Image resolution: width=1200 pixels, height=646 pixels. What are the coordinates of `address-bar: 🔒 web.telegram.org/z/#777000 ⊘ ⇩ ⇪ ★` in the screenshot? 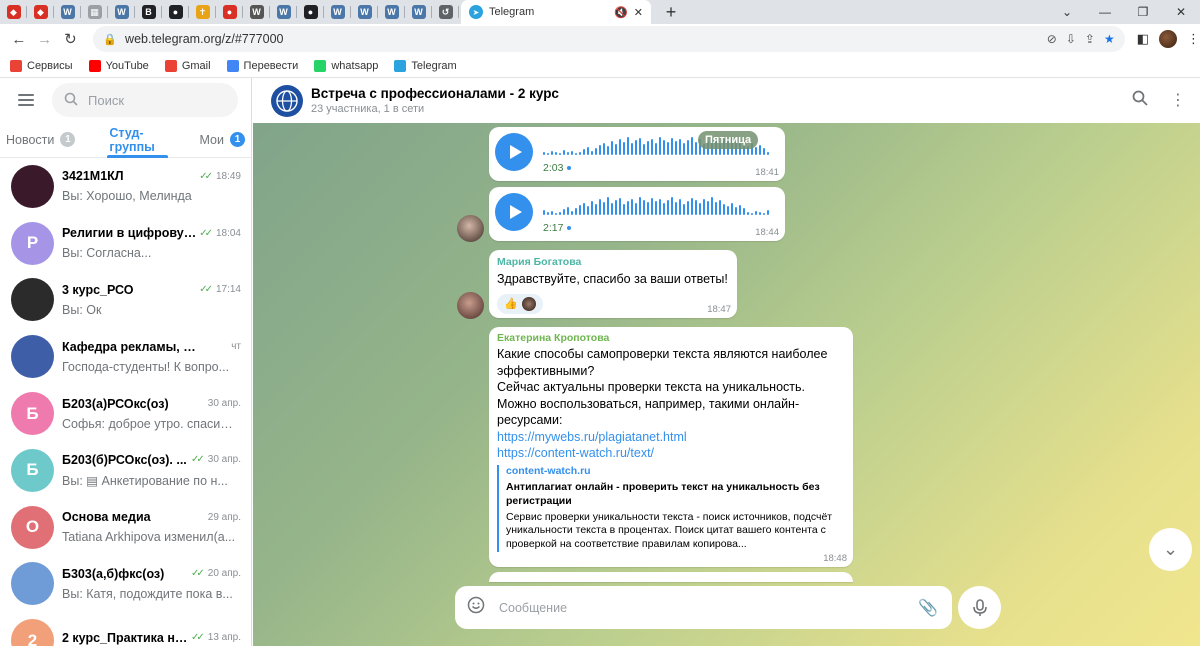 It's located at (609, 39).